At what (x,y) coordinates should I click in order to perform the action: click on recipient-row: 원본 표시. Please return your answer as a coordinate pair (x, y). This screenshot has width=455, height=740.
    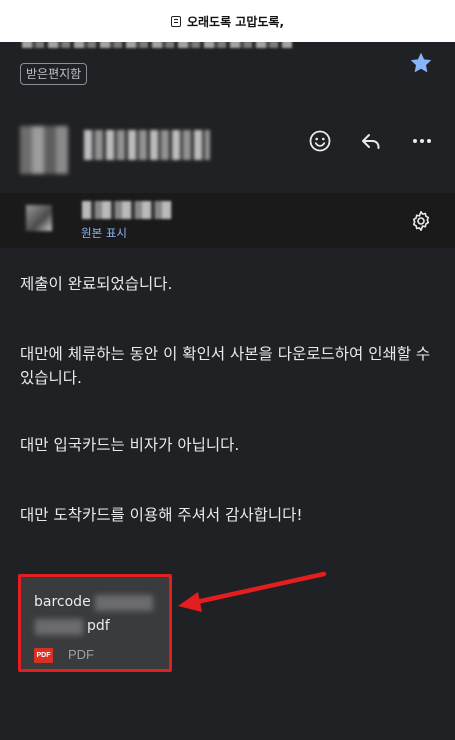
    Looking at the image, I should click on (227, 220).